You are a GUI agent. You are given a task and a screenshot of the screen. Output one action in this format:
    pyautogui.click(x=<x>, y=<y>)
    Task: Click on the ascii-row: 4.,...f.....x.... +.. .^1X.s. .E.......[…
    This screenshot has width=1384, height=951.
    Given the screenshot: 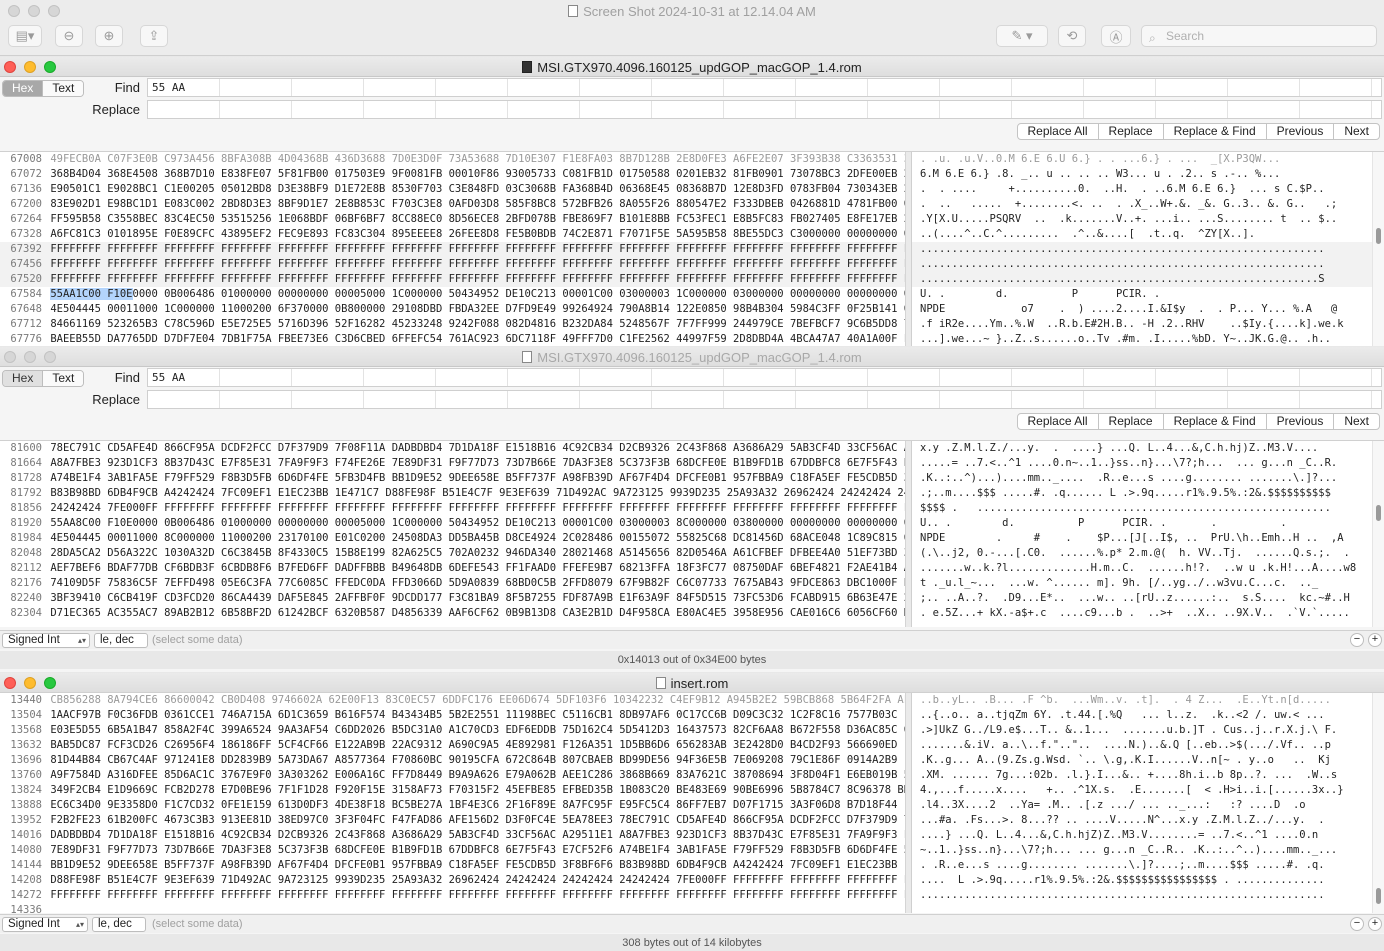 What is the action you would take?
    pyautogui.click(x=1132, y=790)
    